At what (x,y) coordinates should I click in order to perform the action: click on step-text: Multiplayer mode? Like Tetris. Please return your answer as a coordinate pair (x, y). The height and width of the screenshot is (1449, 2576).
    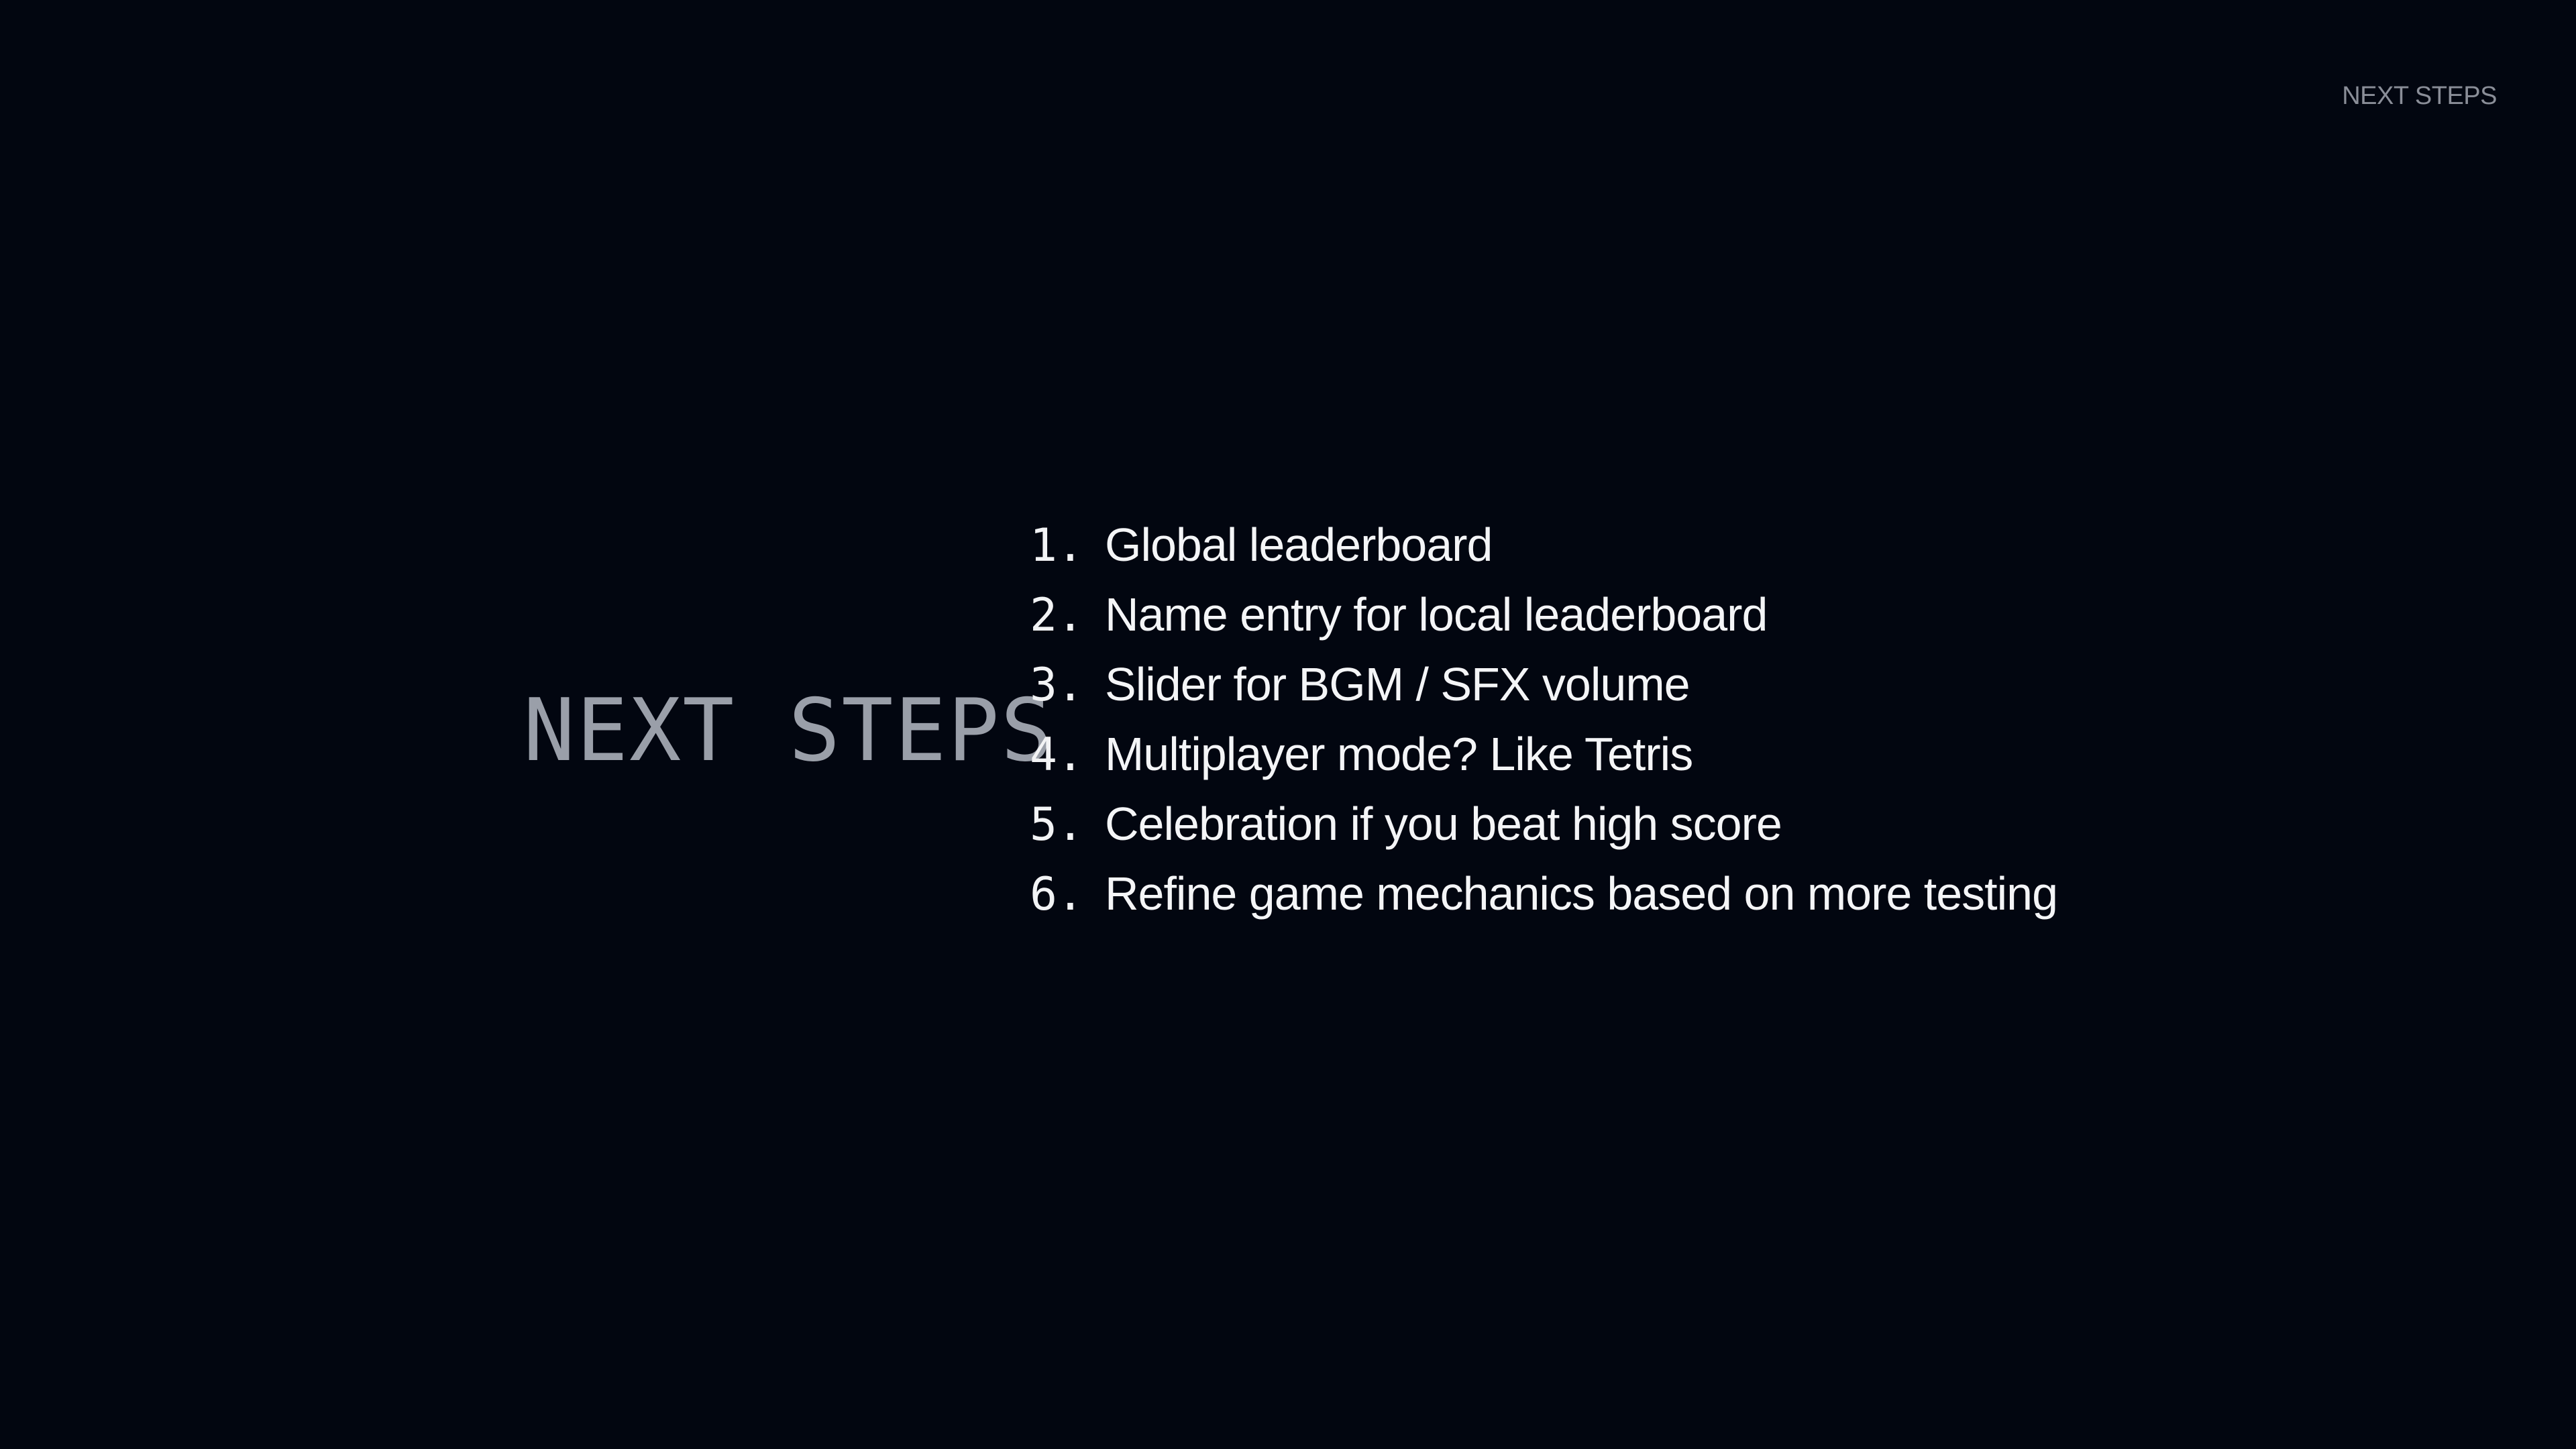
    Looking at the image, I should click on (1399, 754).